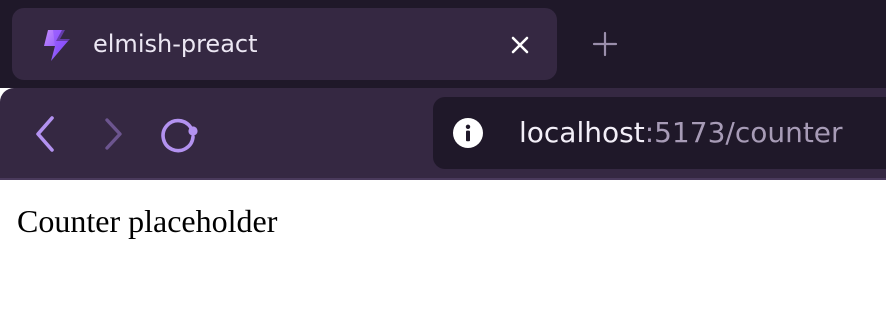  What do you see at coordinates (175, 44) in the screenshot?
I see `tab-title: elmish-preact` at bounding box center [175, 44].